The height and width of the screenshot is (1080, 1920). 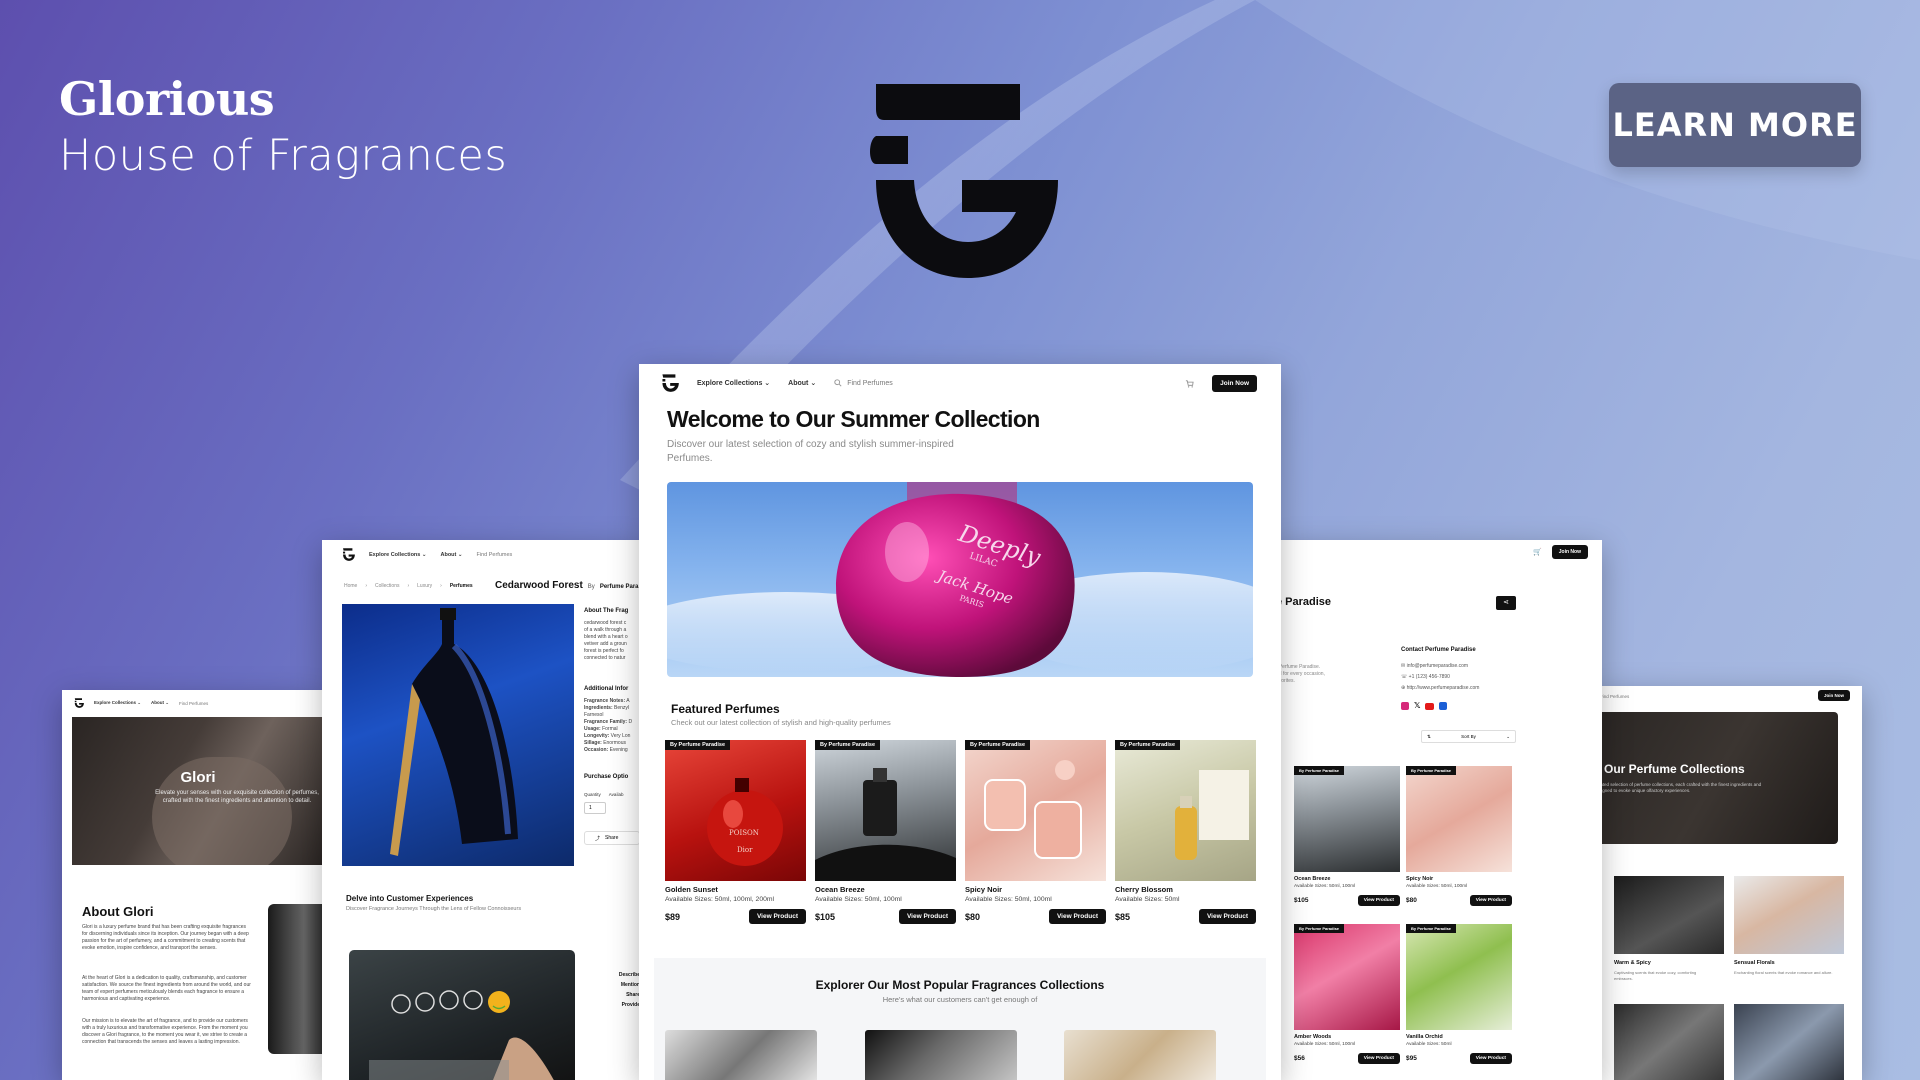 I want to click on contact-website: http://www.perfumeparadise.com, so click(x=1443, y=688).